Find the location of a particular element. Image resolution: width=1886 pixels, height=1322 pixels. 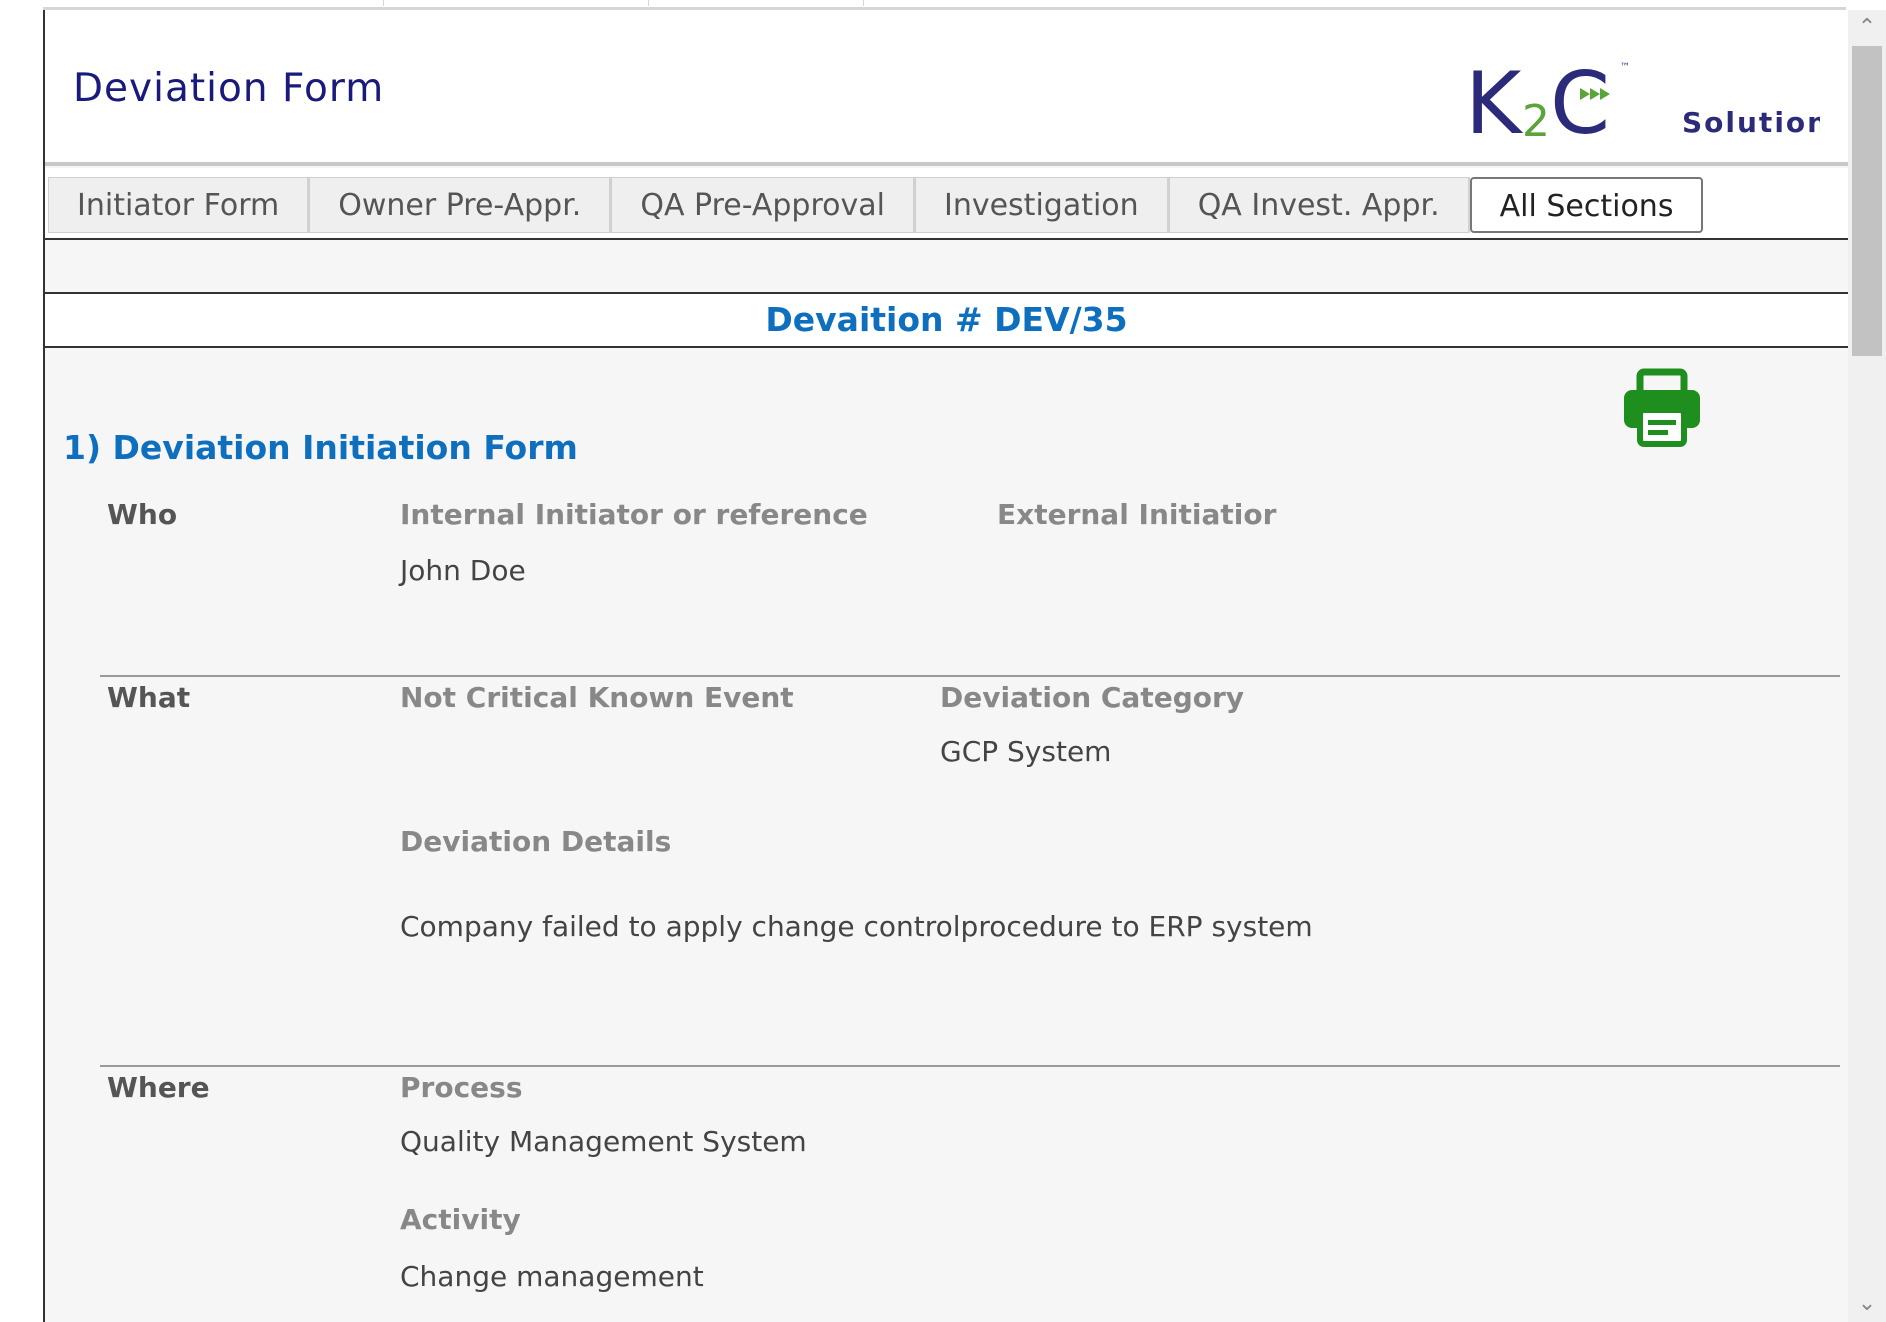

deviation-details-label: Deviation Details is located at coordinates (536, 841).